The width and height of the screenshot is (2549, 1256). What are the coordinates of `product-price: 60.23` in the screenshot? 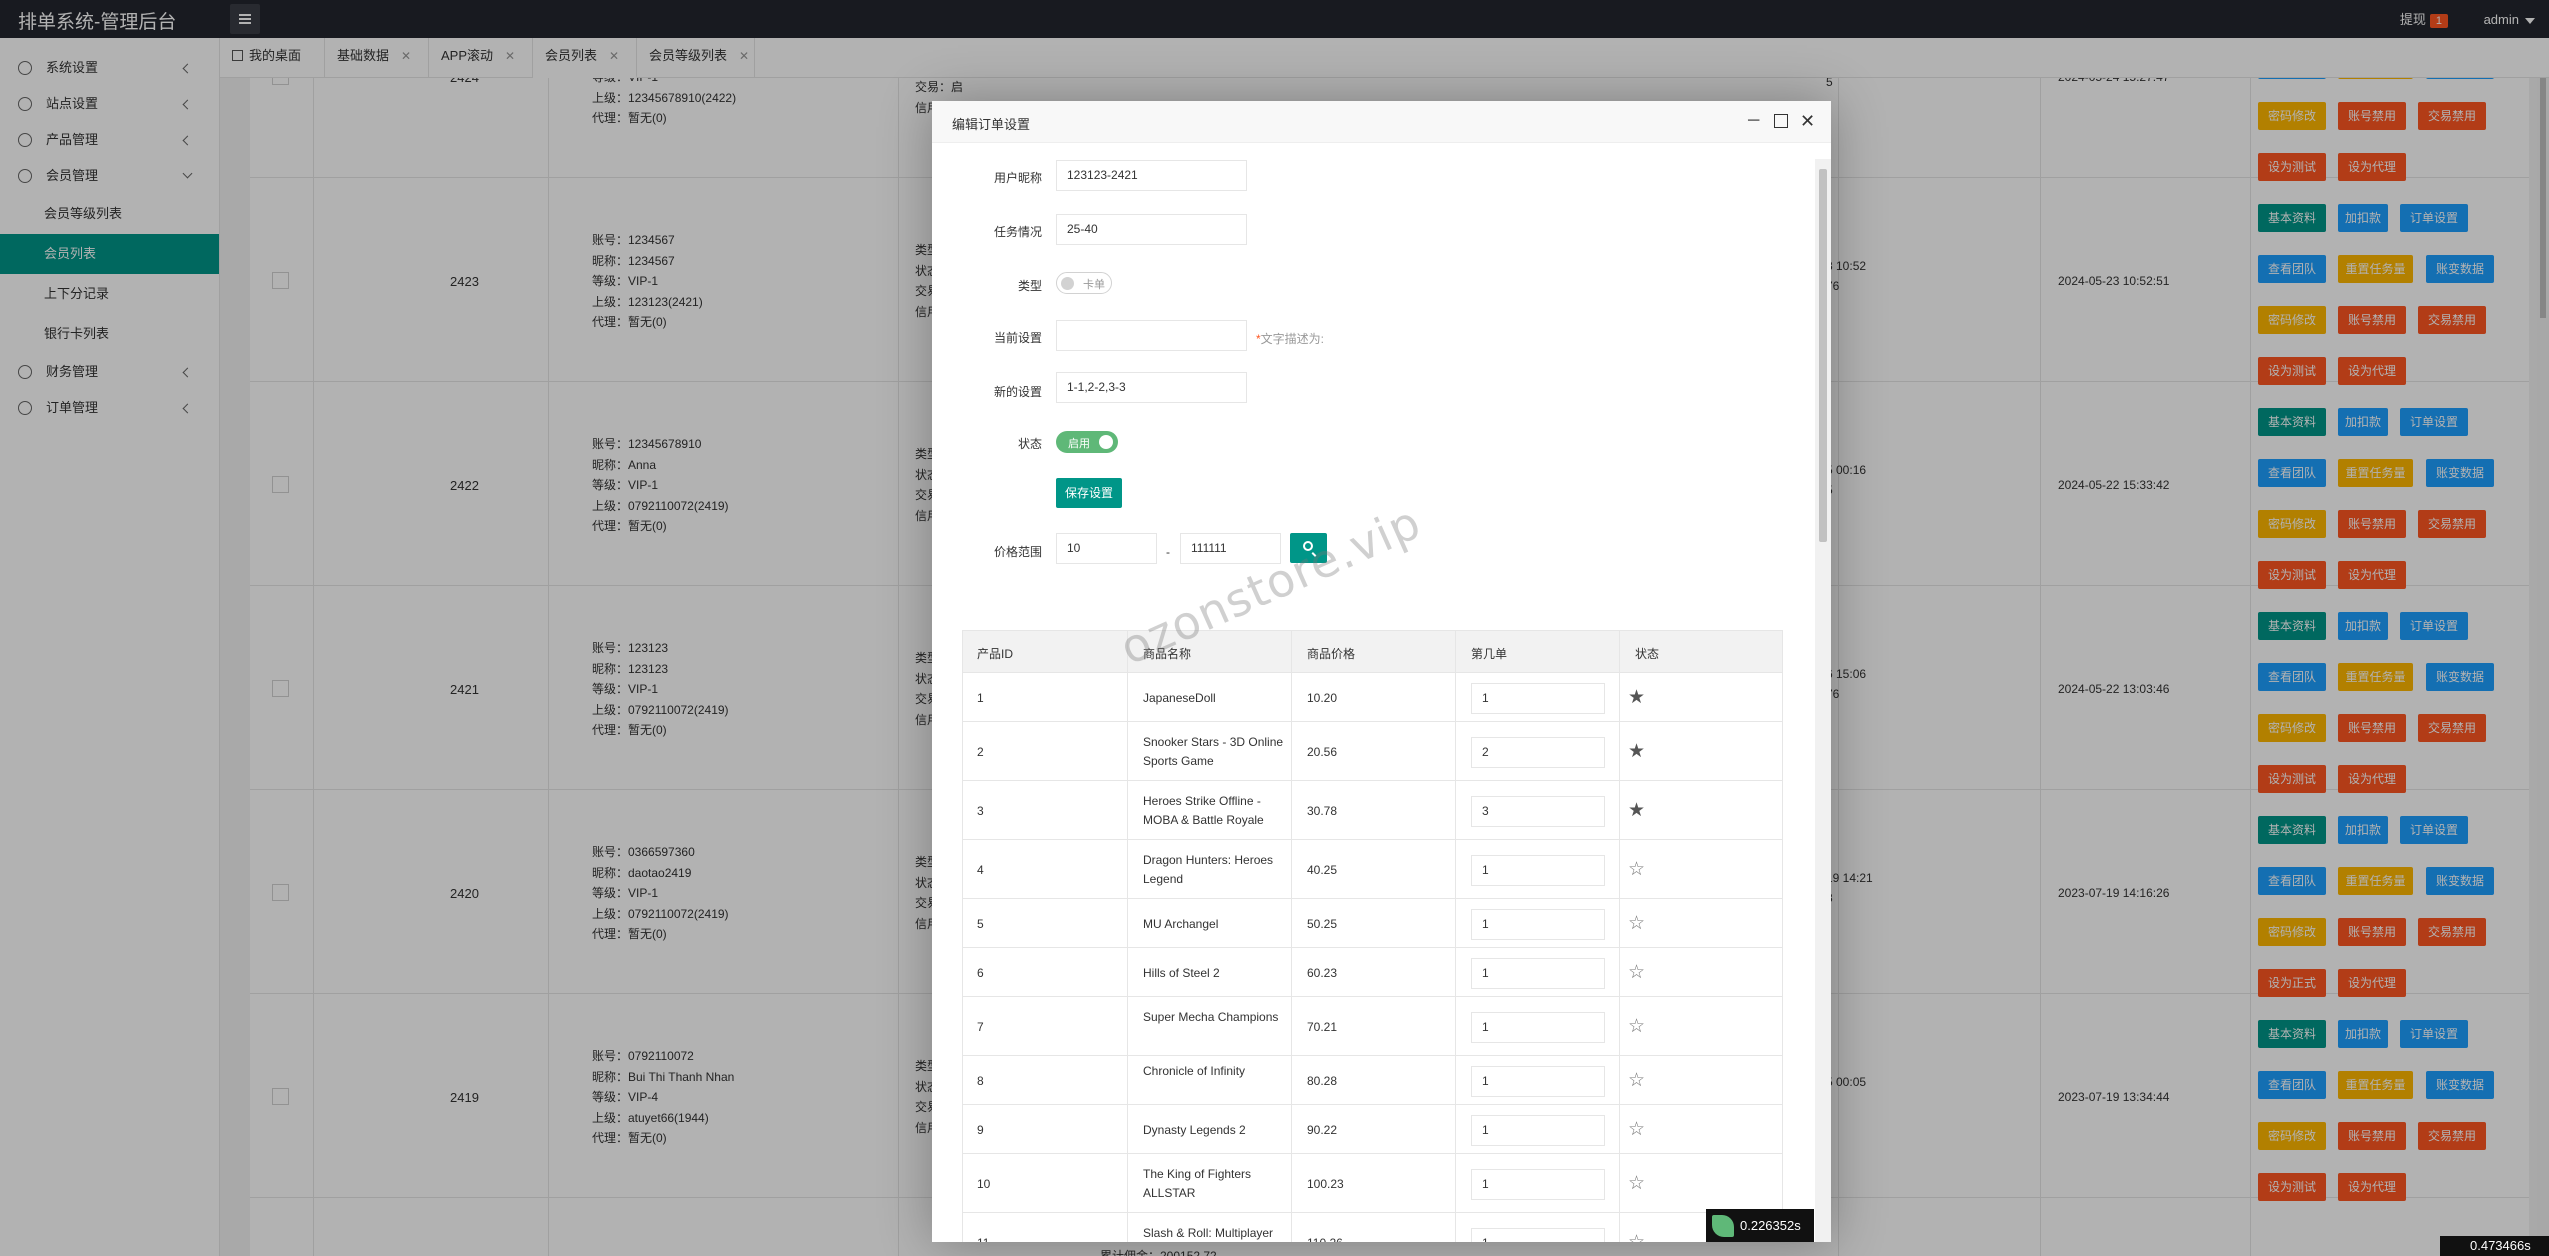 It's located at (1322, 972).